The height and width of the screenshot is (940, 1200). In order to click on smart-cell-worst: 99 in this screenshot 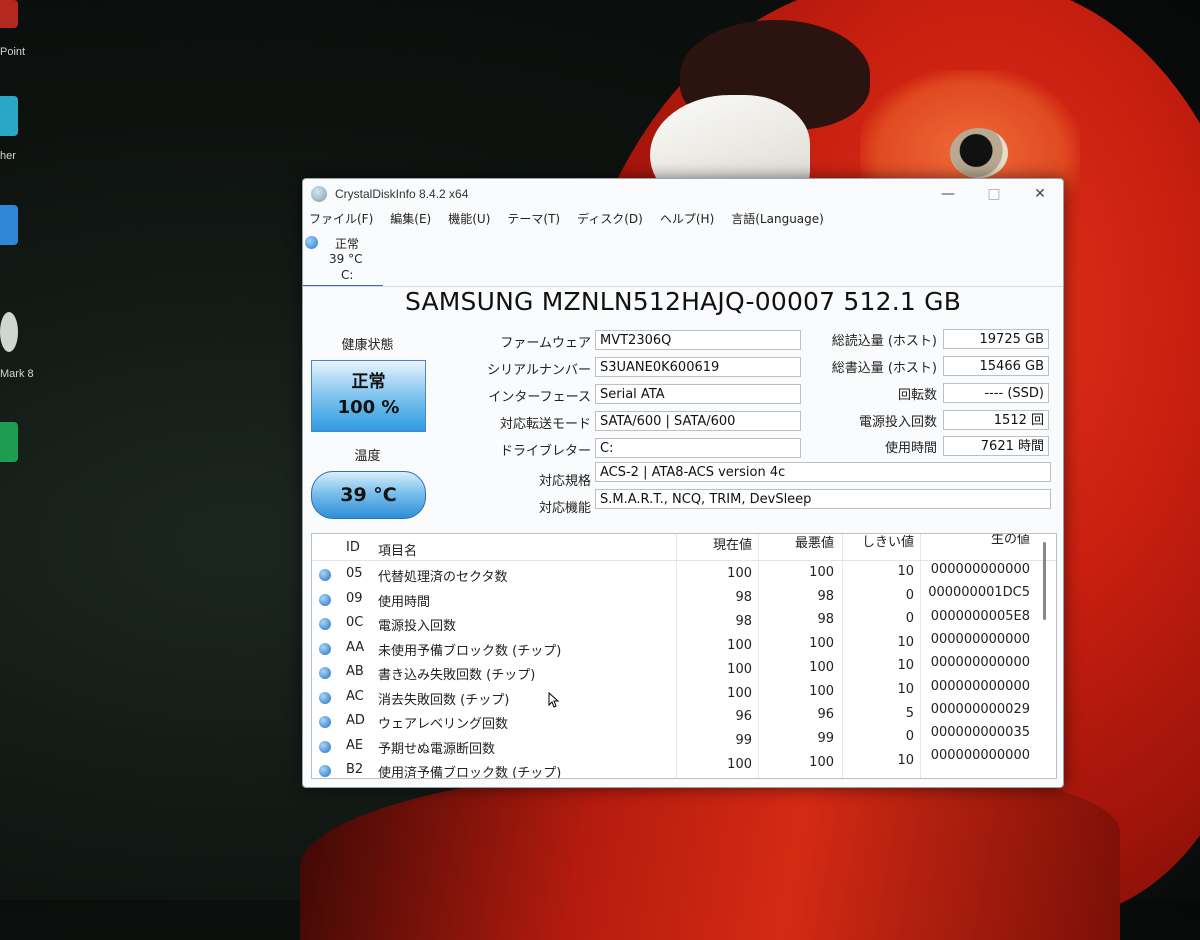, I will do `click(825, 738)`.